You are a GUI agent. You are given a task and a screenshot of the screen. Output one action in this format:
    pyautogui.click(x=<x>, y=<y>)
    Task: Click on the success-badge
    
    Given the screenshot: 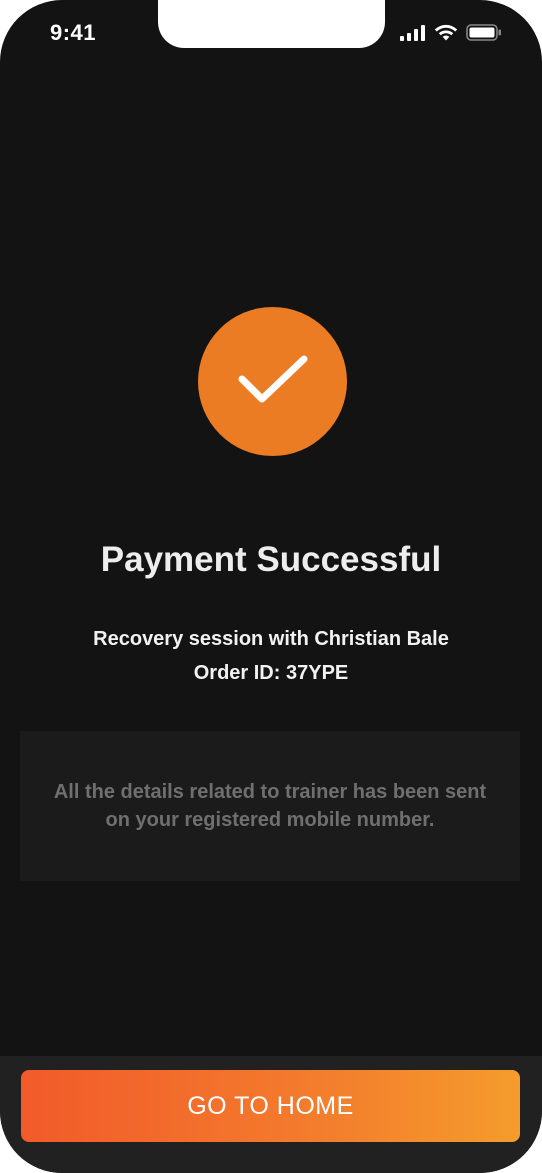 What is the action you would take?
    pyautogui.click(x=272, y=381)
    